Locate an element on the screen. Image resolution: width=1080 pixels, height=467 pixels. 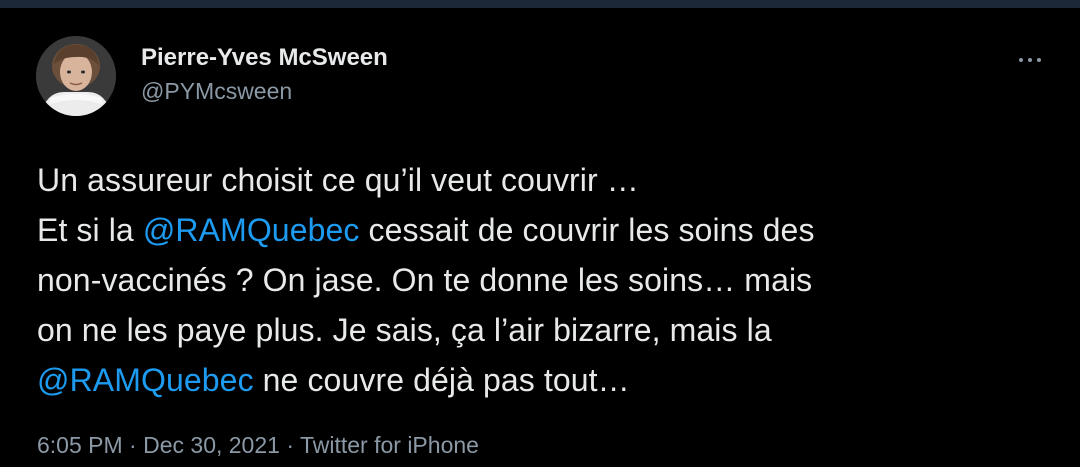
avatar is located at coordinates (76, 76).